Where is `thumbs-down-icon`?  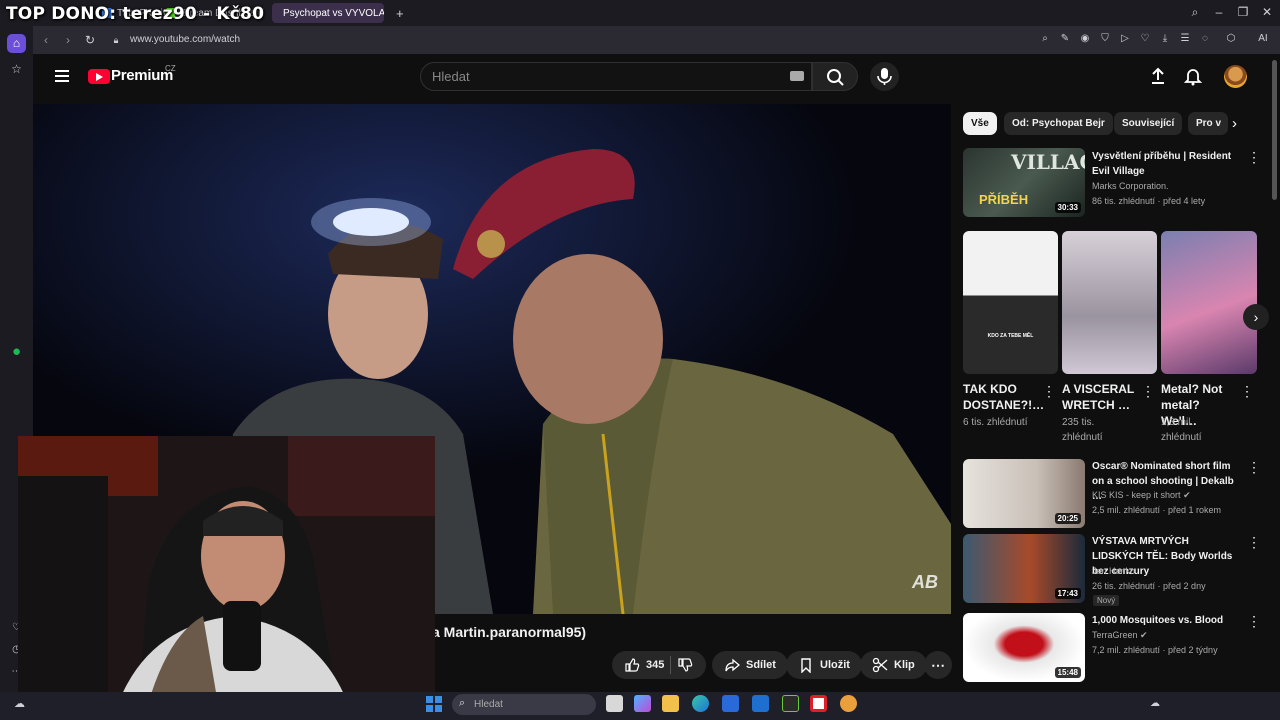
thumbs-down-icon is located at coordinates (685, 665).